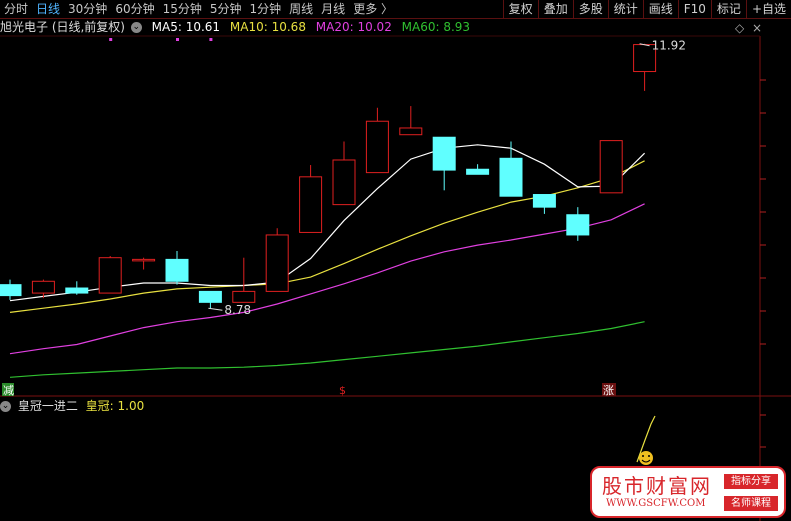 This screenshot has width=791, height=521. I want to click on smiley-icon, so click(646, 458).